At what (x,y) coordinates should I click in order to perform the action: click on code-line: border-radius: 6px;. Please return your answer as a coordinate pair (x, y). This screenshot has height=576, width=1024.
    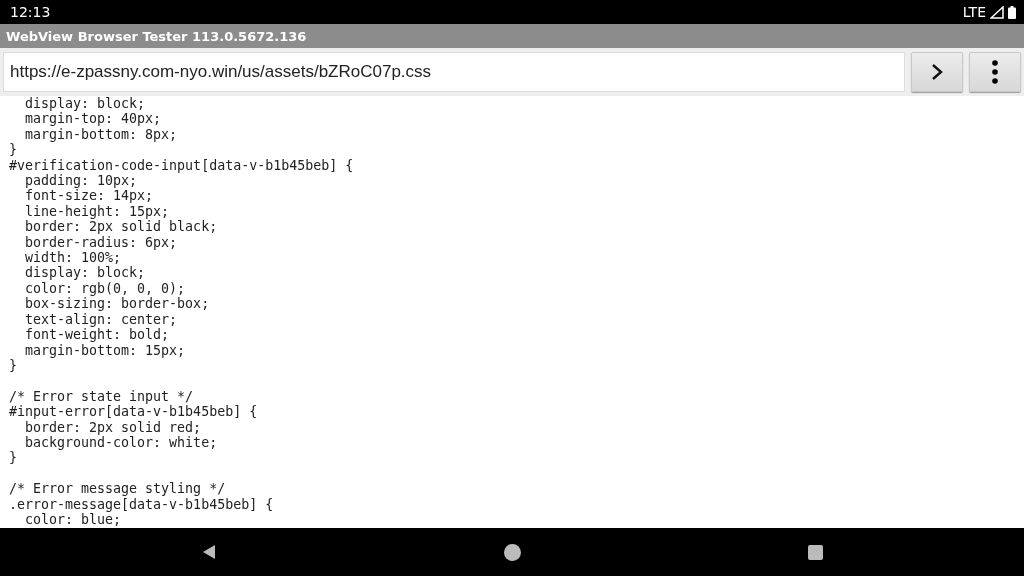
    Looking at the image, I should click on (101, 242).